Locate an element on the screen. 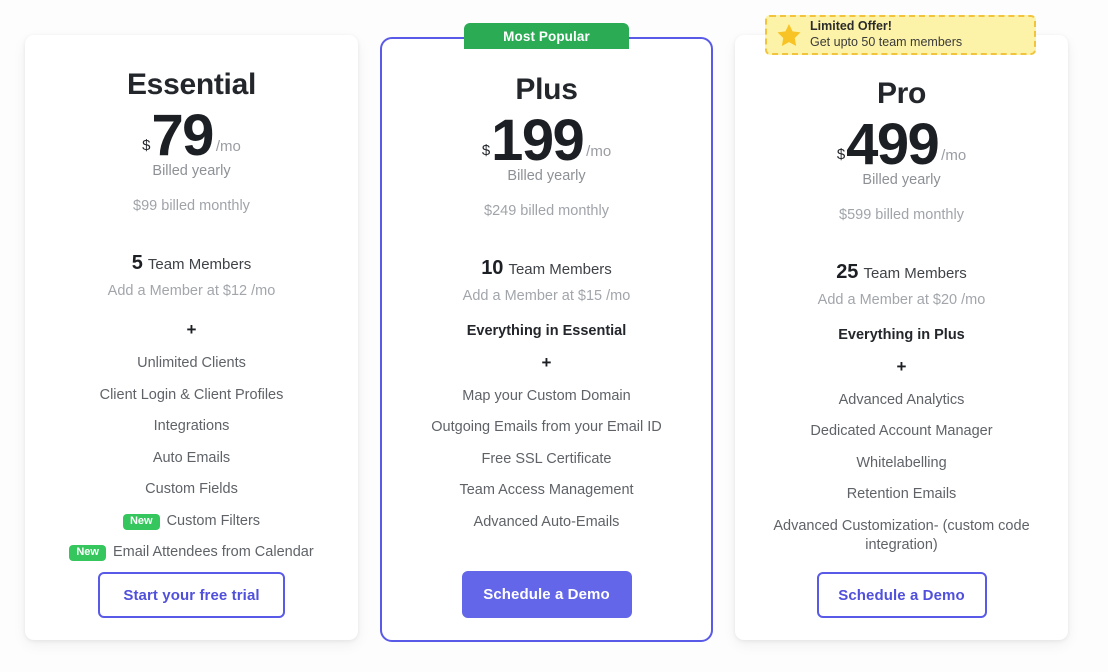 This screenshot has width=1108, height=672. team-members-row: 25 Team Members is located at coordinates (901, 272).